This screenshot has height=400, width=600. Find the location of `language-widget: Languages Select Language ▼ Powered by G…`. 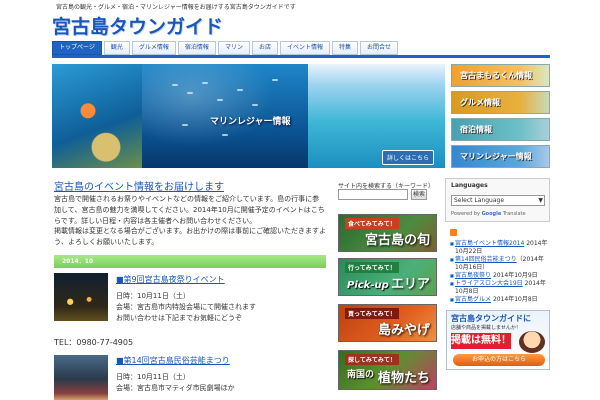

language-widget: Languages Select Language ▼ Powered by G… is located at coordinates (497, 200).